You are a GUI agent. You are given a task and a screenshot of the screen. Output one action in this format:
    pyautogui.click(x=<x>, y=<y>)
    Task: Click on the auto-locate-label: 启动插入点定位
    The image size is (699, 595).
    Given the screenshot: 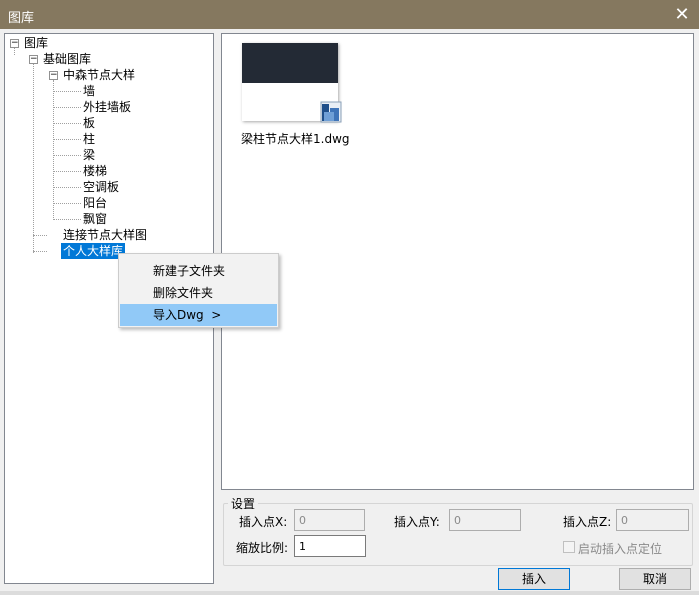 What is the action you would take?
    pyautogui.click(x=620, y=549)
    